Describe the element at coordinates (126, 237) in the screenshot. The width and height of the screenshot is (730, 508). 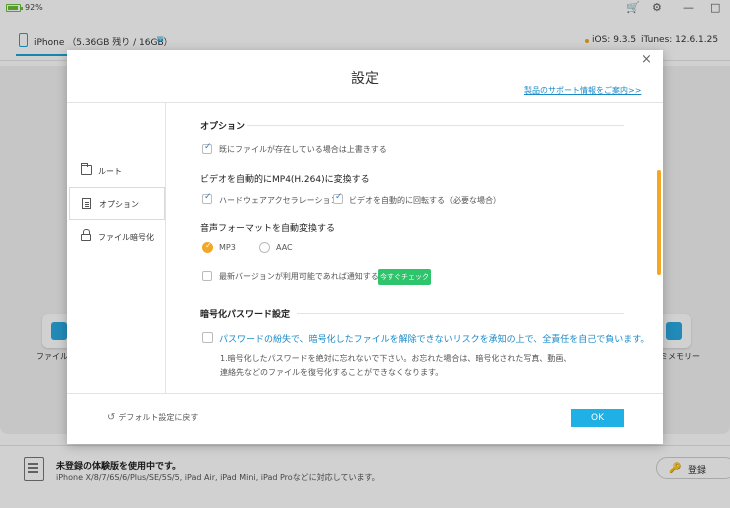
I see `nav-item-label: ファイル暗号化` at that location.